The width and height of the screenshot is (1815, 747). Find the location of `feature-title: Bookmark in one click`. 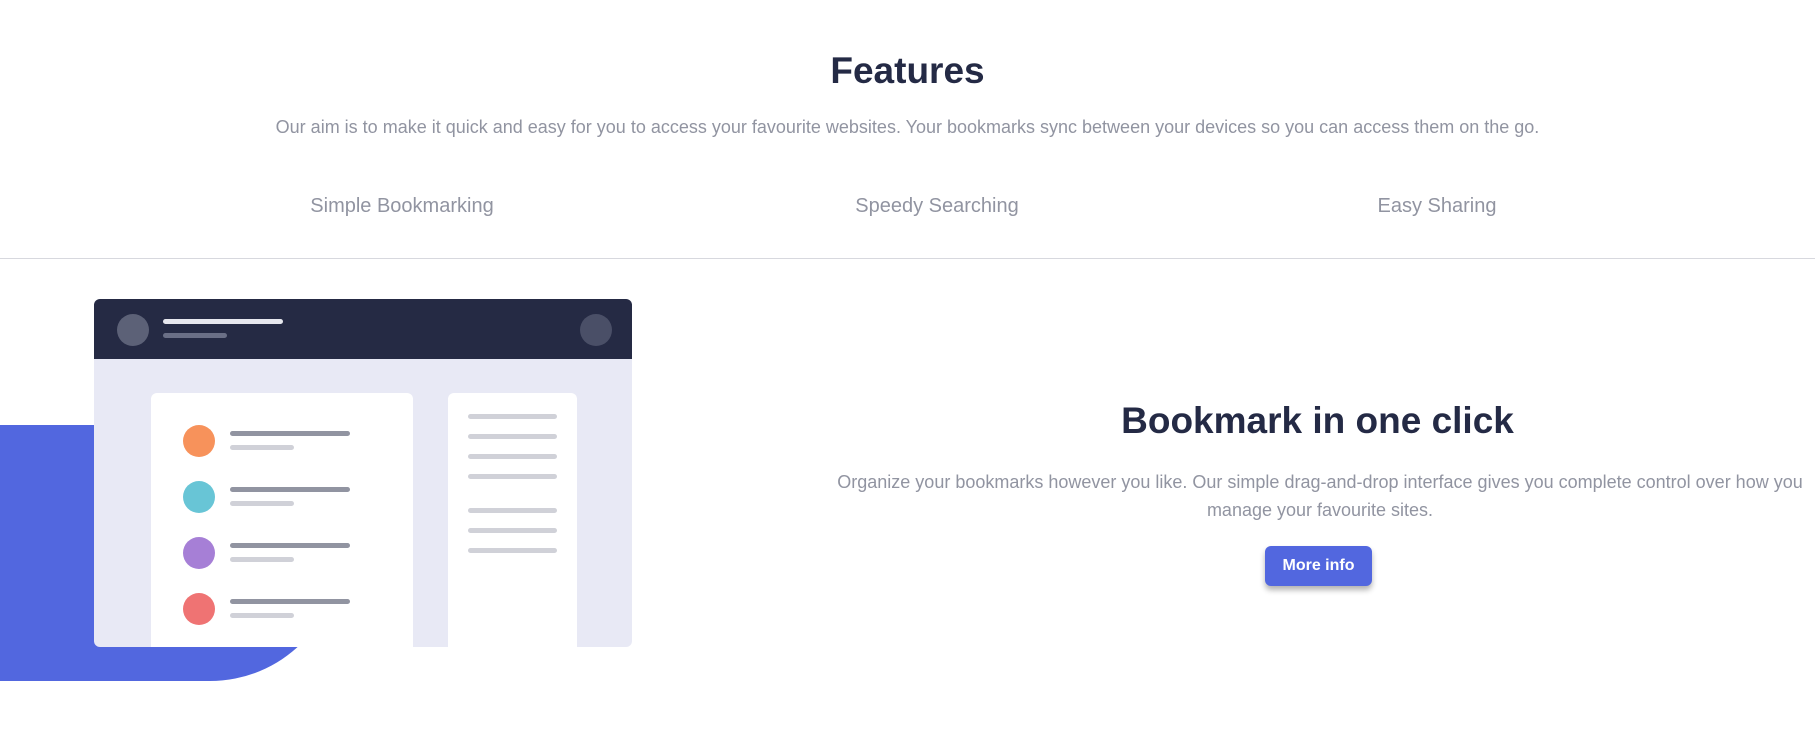

feature-title: Bookmark in one click is located at coordinates (1317, 420).